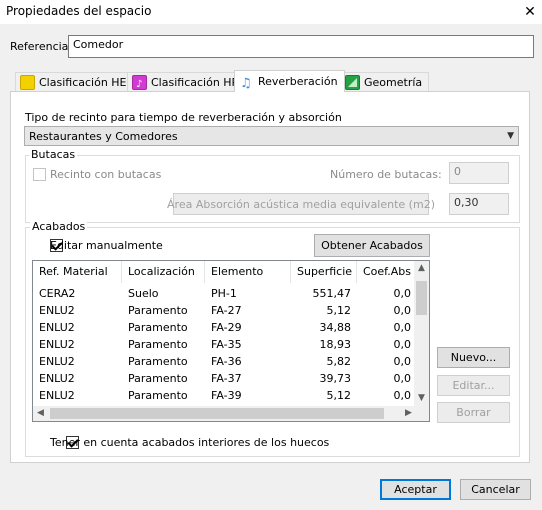 This screenshot has width=542, height=510. What do you see at coordinates (495, 489) in the screenshot?
I see `cancelar-button: Cancelar` at bounding box center [495, 489].